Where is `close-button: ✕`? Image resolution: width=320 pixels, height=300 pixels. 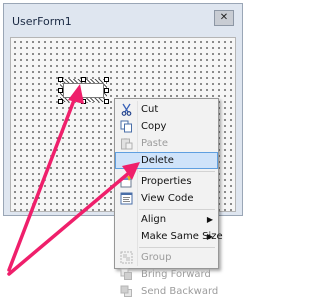
close-button: ✕ is located at coordinates (224, 18).